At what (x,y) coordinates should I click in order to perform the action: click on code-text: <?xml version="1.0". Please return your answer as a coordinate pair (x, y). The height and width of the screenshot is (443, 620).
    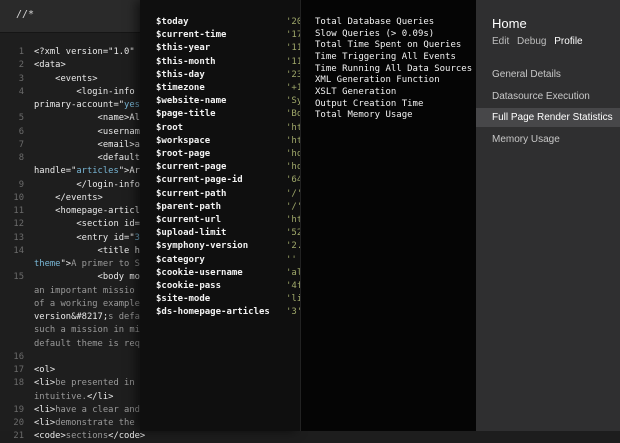
    Looking at the image, I should click on (87, 52).